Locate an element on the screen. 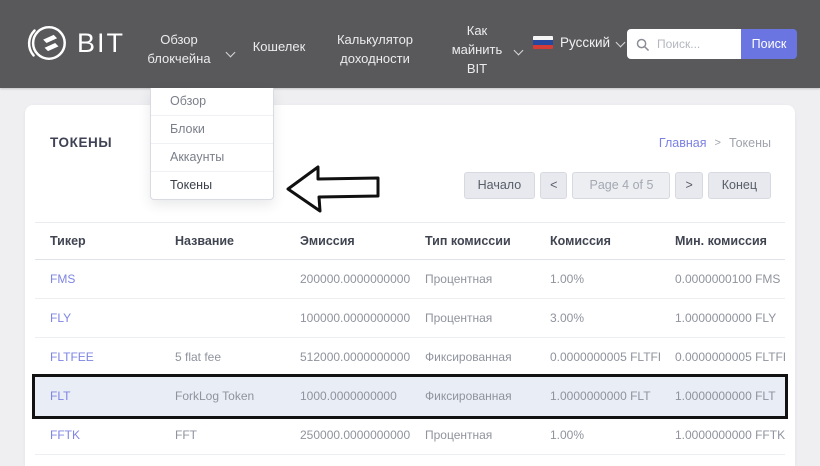  bit-logo-icon is located at coordinates (46, 43).